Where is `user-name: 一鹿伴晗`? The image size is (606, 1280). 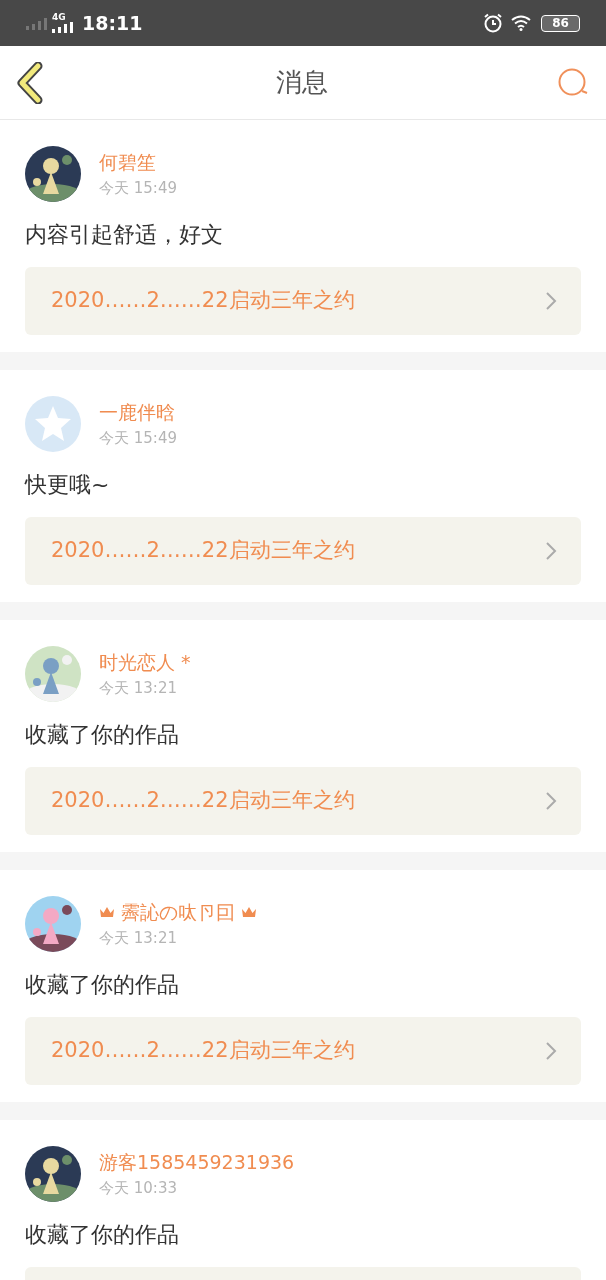 user-name: 一鹿伴晗 is located at coordinates (137, 412).